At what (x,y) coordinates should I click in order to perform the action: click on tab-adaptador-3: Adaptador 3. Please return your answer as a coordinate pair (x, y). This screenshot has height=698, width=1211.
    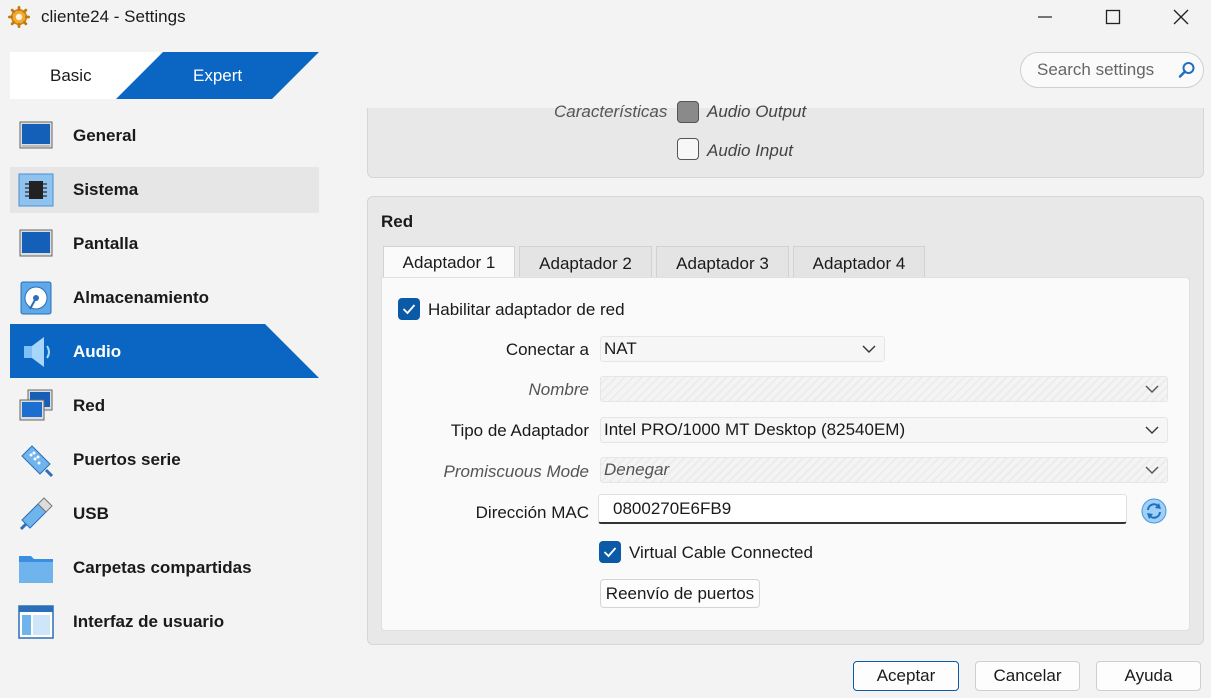
    Looking at the image, I should click on (722, 261).